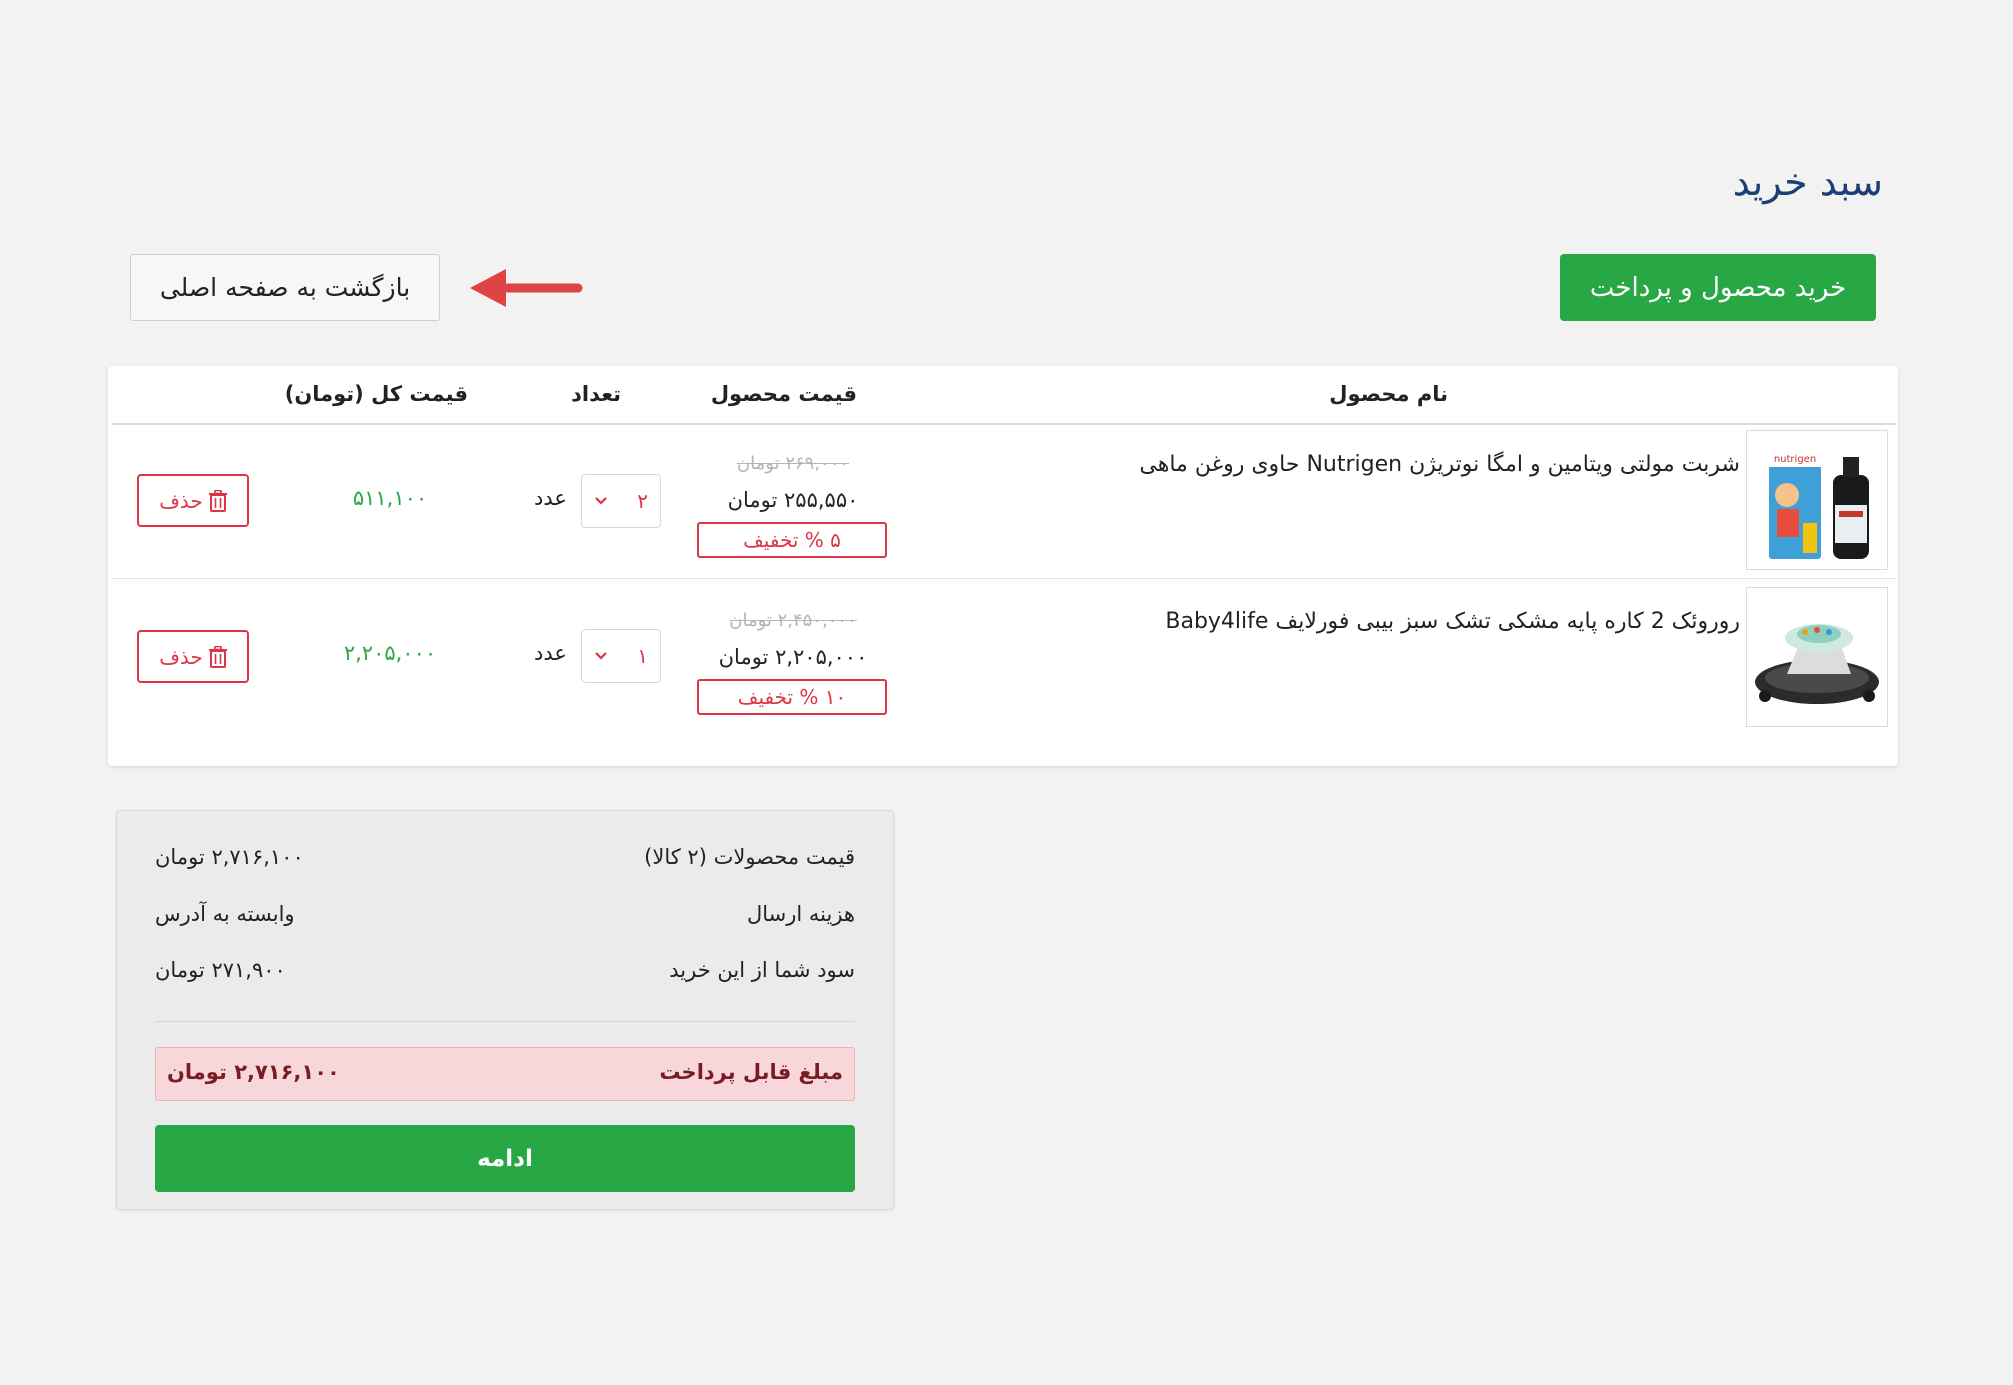 The image size is (2013, 1385). What do you see at coordinates (793, 657) in the screenshot?
I see `new-price: ۲,۲۰۵,۰۰۰ تومان` at bounding box center [793, 657].